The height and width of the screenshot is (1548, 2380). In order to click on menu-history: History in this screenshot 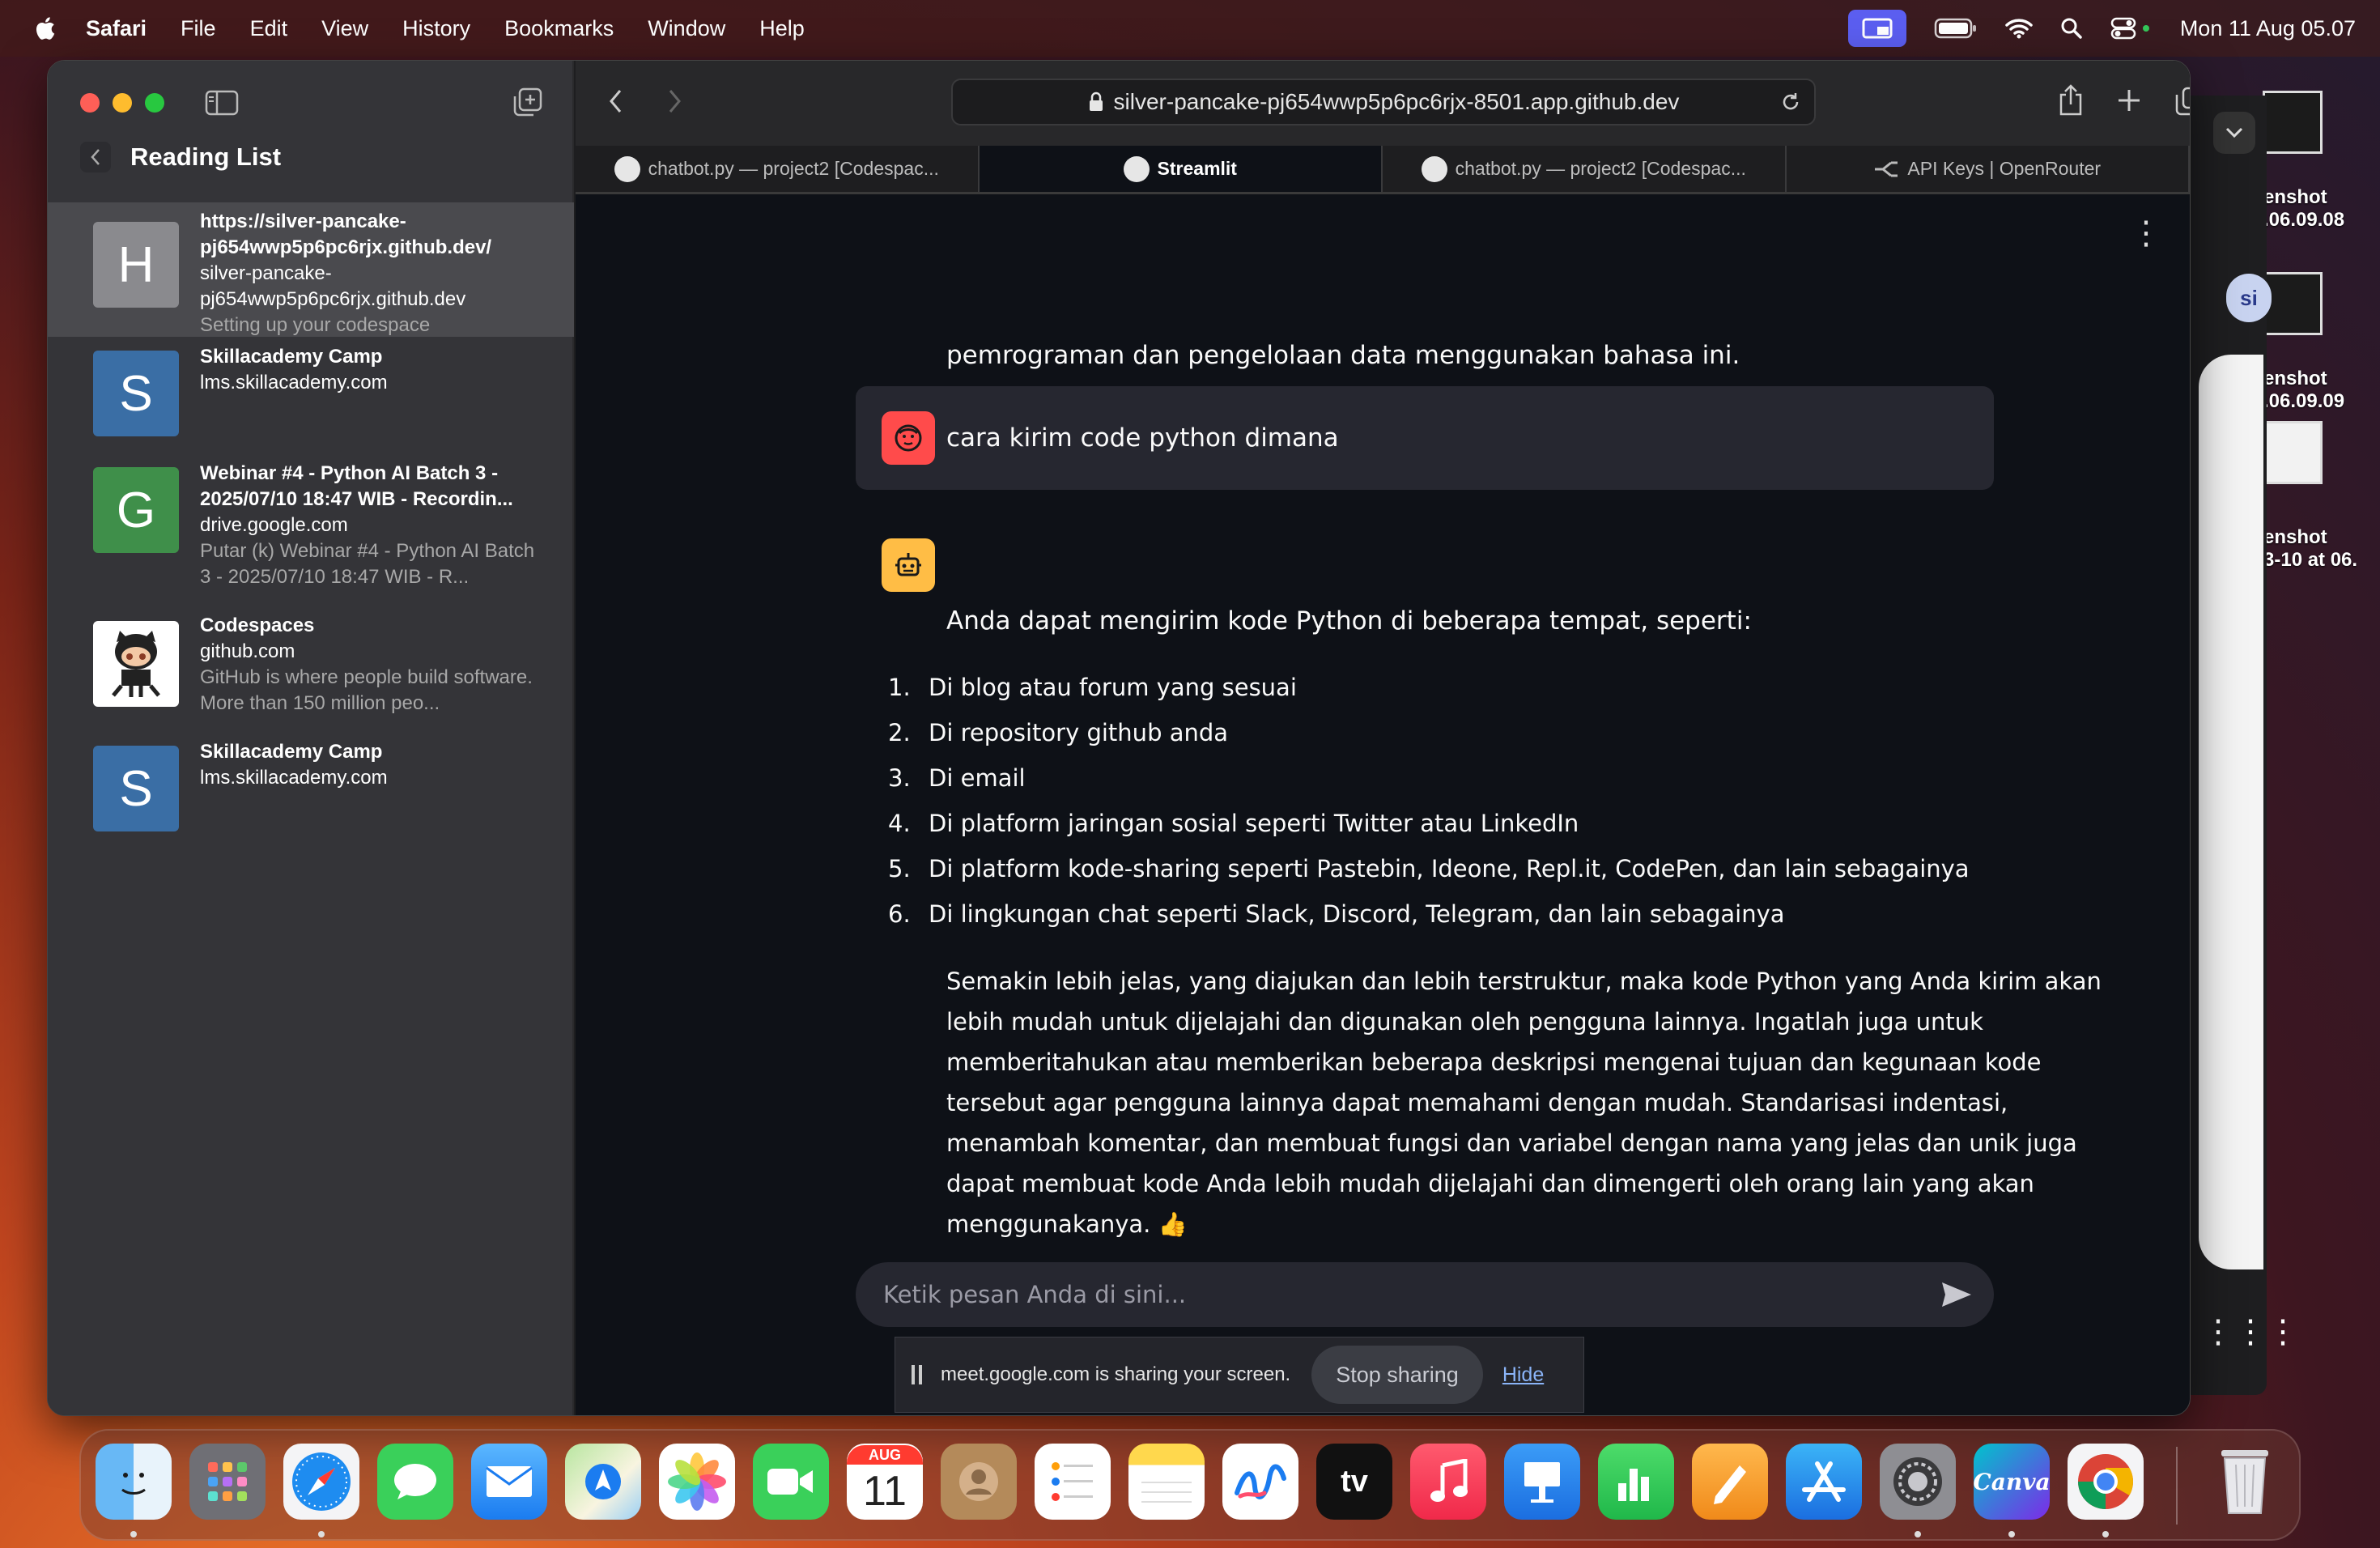, I will do `click(436, 29)`.